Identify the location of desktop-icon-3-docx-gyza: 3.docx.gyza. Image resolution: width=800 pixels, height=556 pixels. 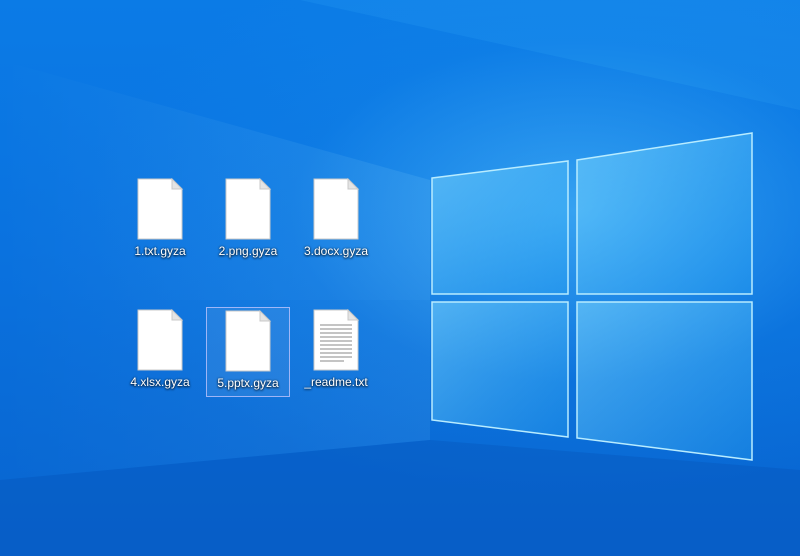
(336, 221).